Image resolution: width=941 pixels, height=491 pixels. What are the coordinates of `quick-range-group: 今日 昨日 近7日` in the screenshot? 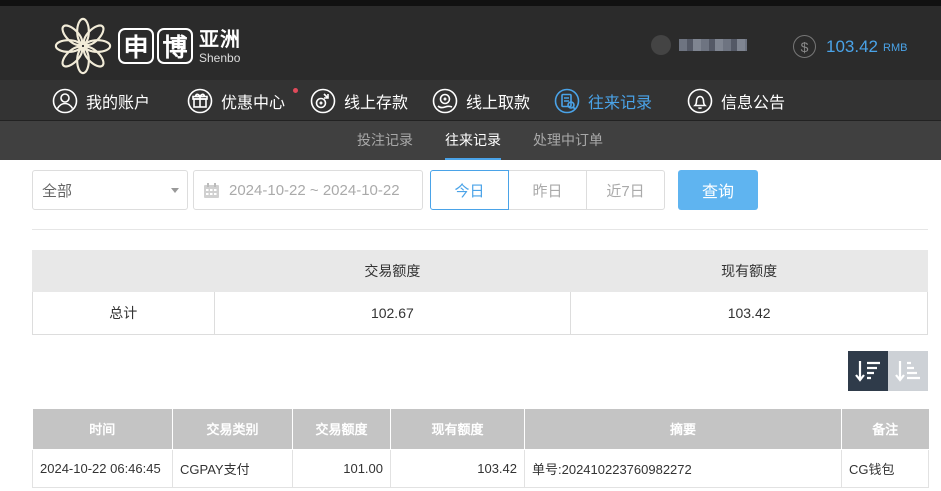 It's located at (547, 190).